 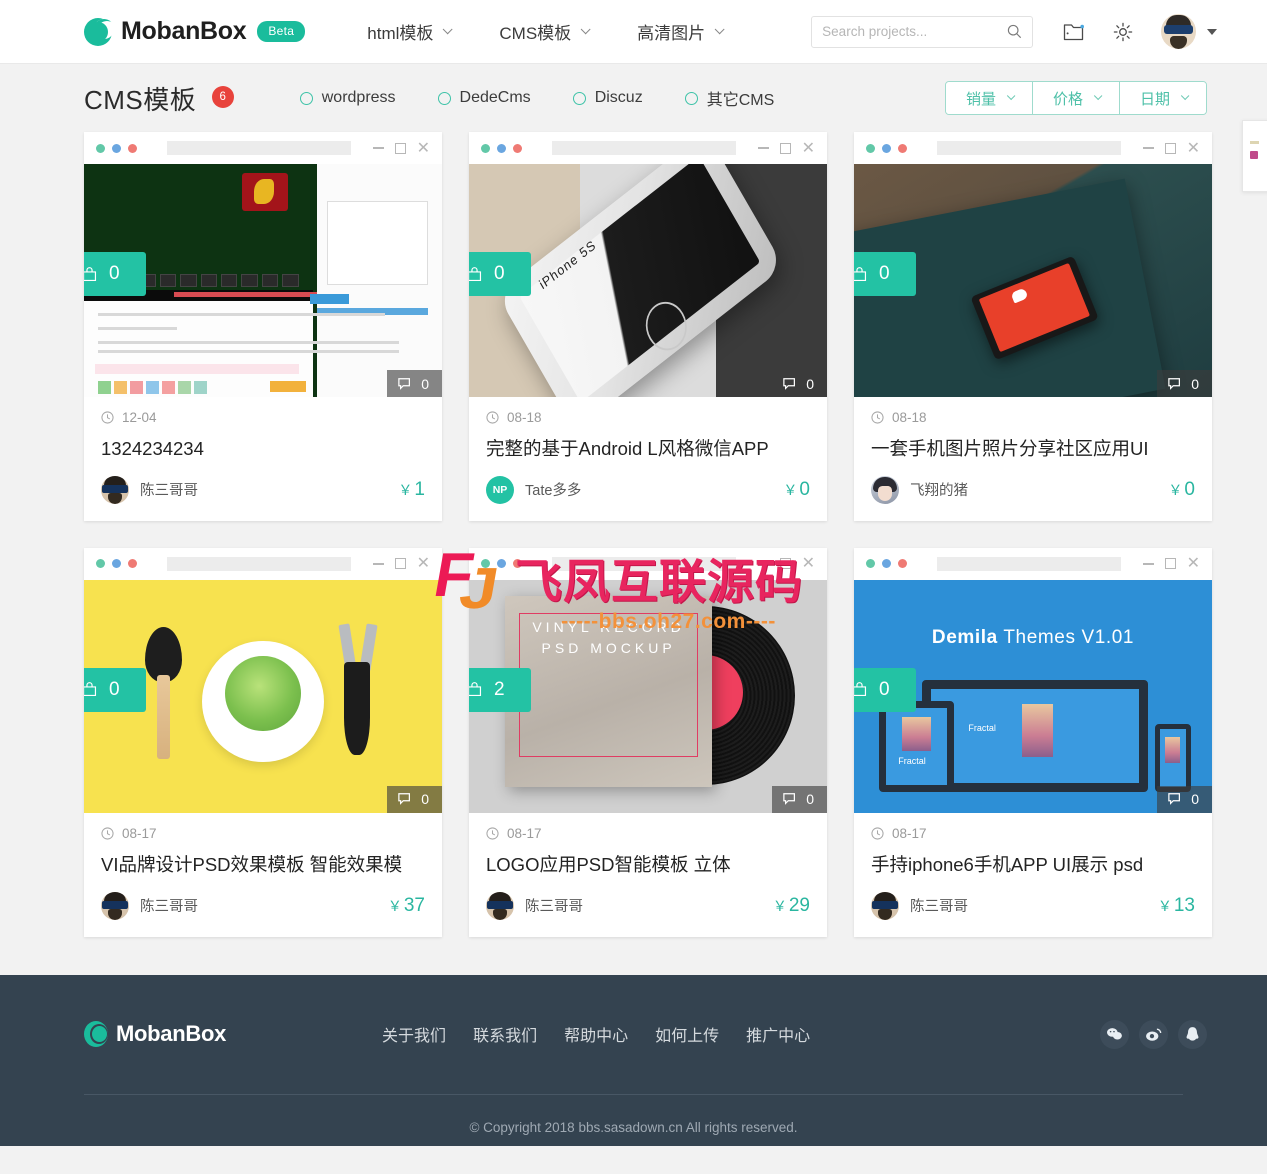 What do you see at coordinates (1192, 1034) in the screenshot?
I see `qq-icon` at bounding box center [1192, 1034].